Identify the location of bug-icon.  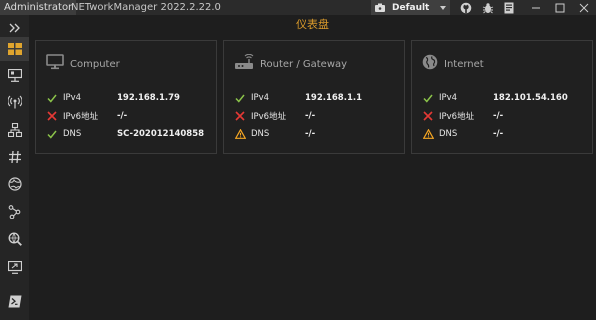
(487, 7).